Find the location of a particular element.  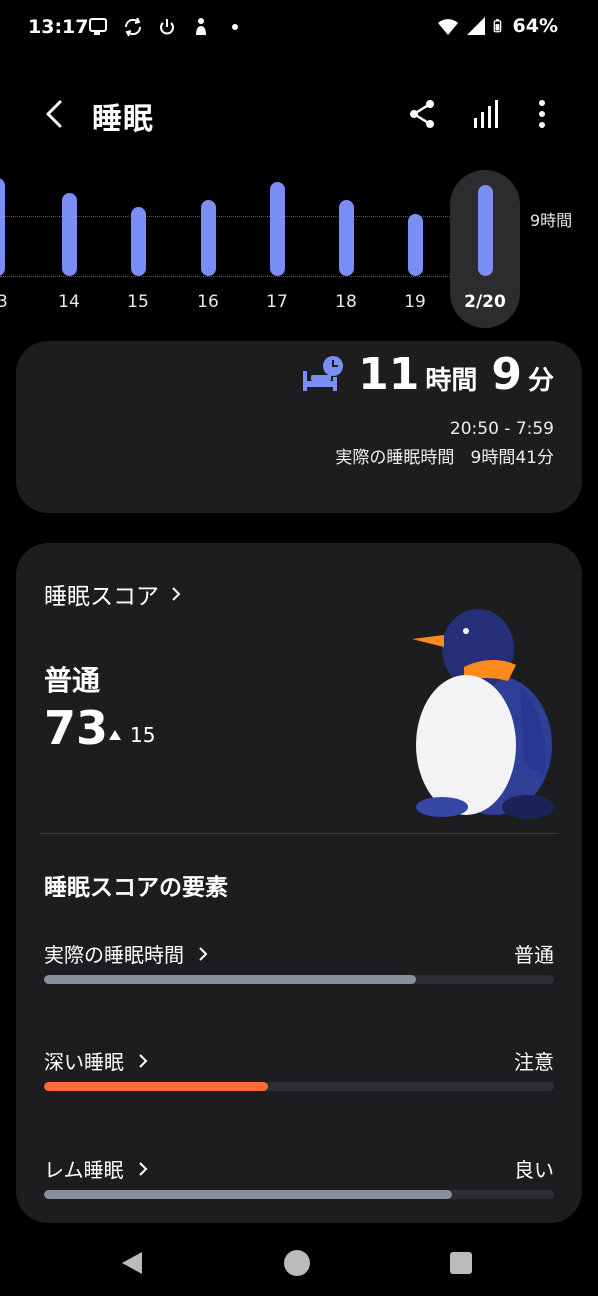

duration-hours-unit: 時間 is located at coordinates (451, 381).